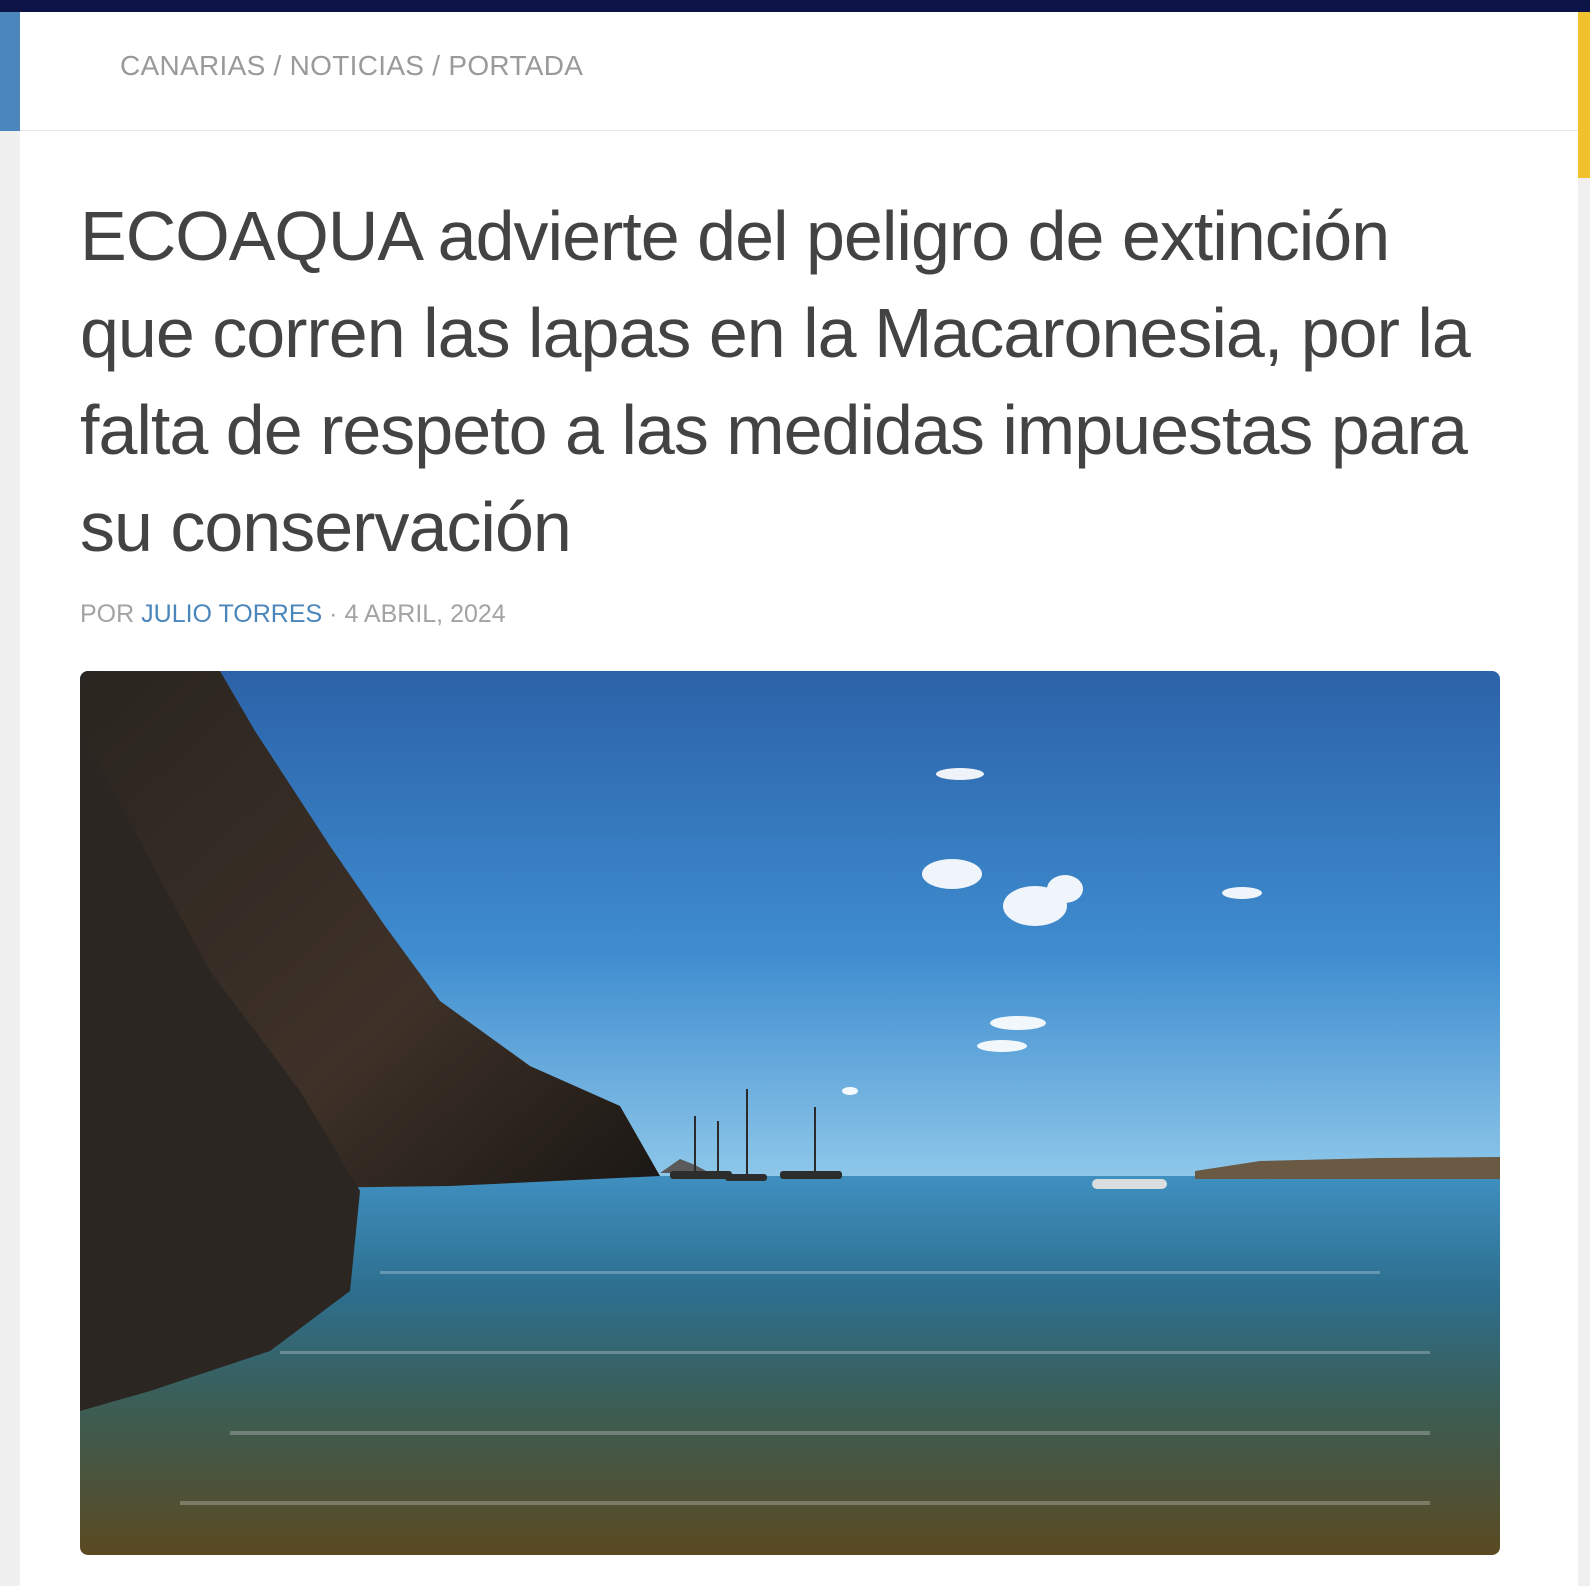  Describe the element at coordinates (107, 614) in the screenshot. I see `byline-prefix: POR` at that location.